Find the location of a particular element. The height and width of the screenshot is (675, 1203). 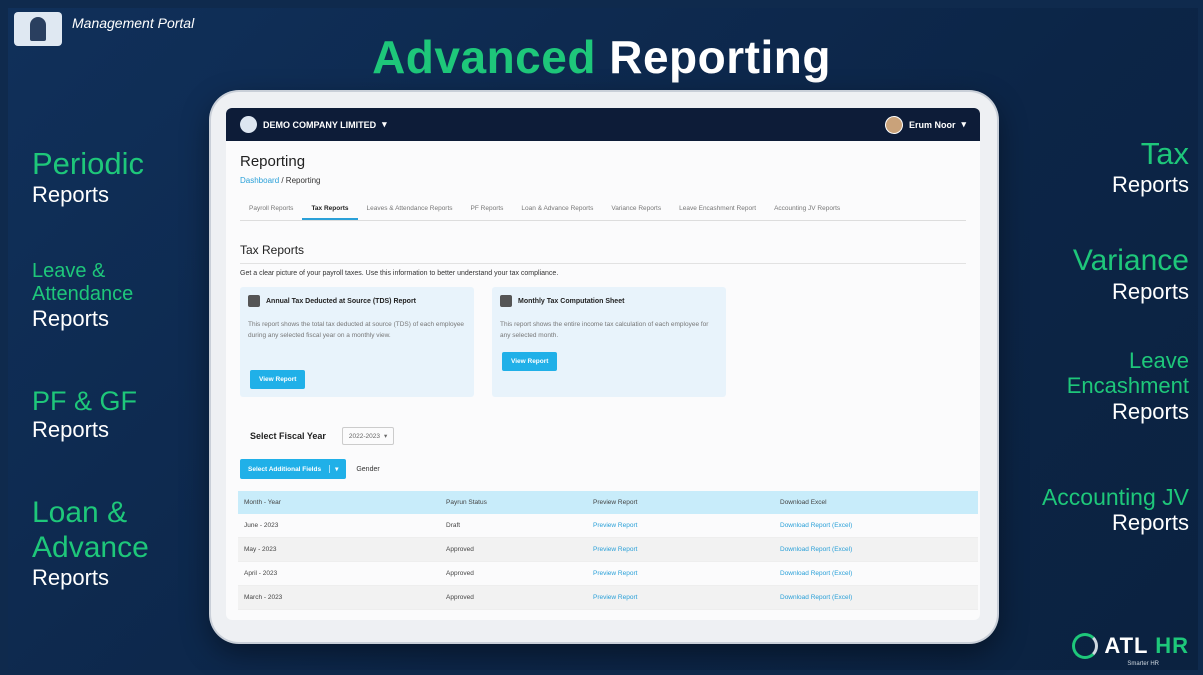

fiscal-year-label: Select Fiscal Year is located at coordinates (288, 436).